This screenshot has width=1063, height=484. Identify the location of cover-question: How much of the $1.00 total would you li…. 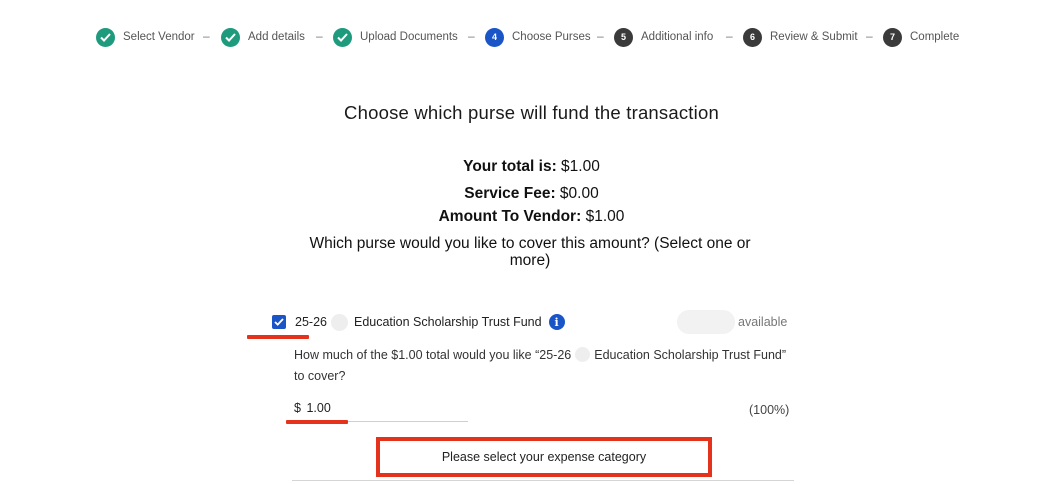
(544, 366).